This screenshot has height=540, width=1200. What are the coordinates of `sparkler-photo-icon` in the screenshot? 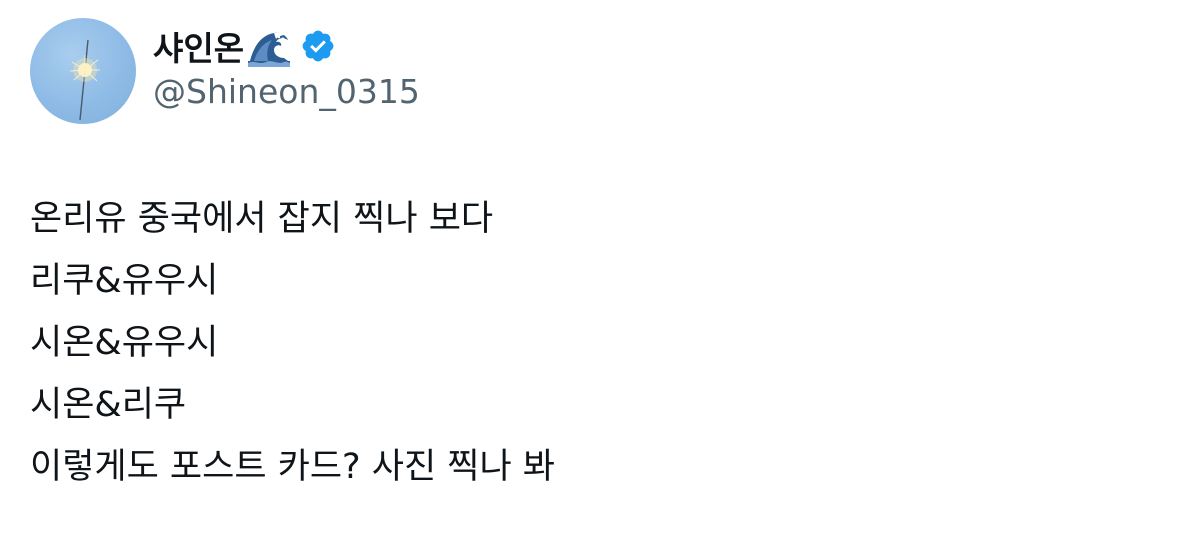 It's located at (84, 80).